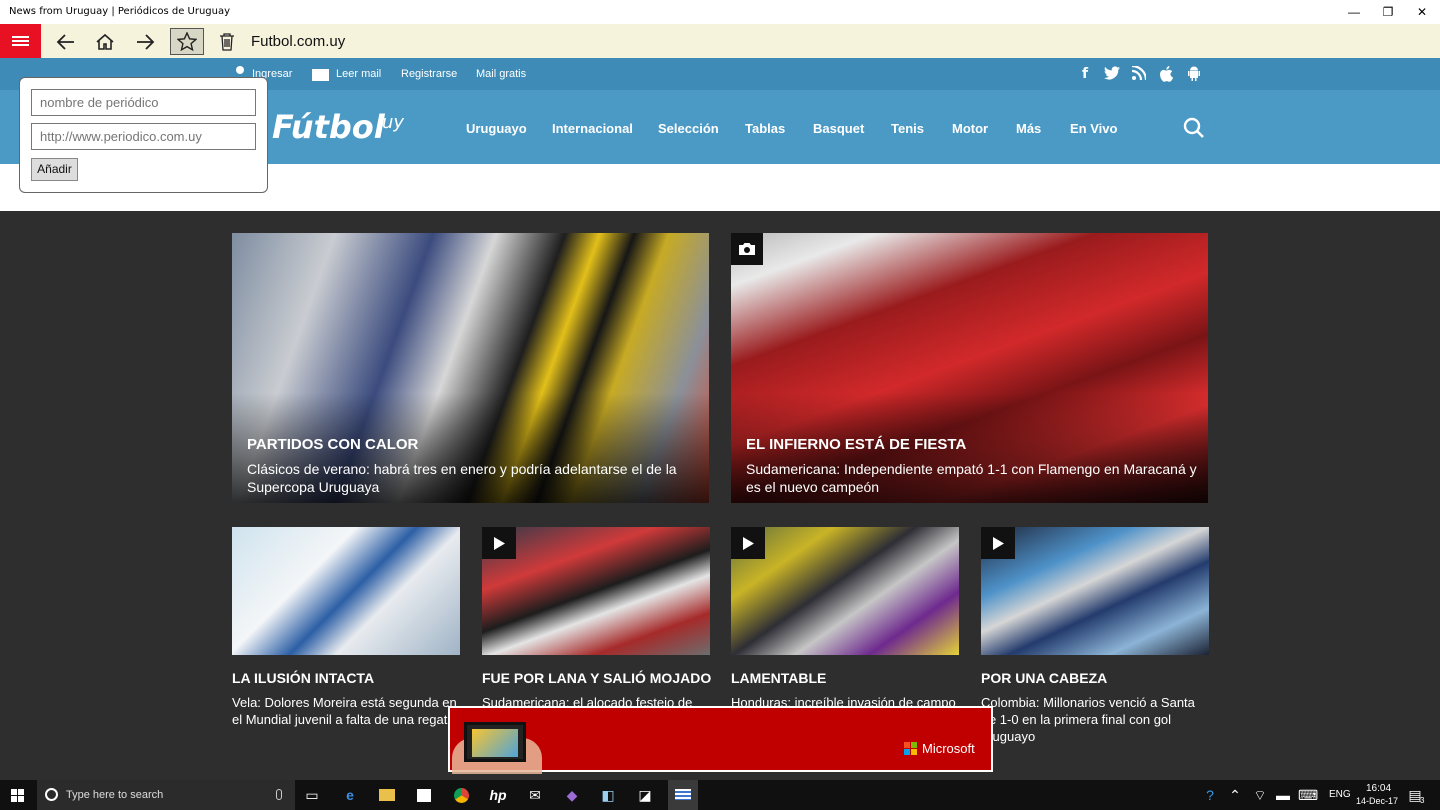  I want to click on ad-brand-name: Microsoft, so click(948, 748).